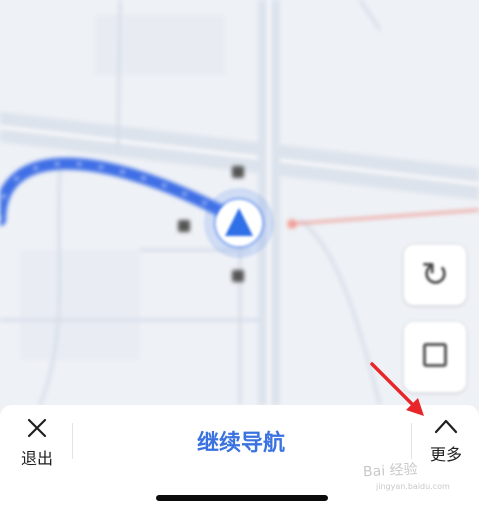 This screenshot has height=512, width=479. What do you see at coordinates (446, 443) in the screenshot?
I see `more-button: 更多` at bounding box center [446, 443].